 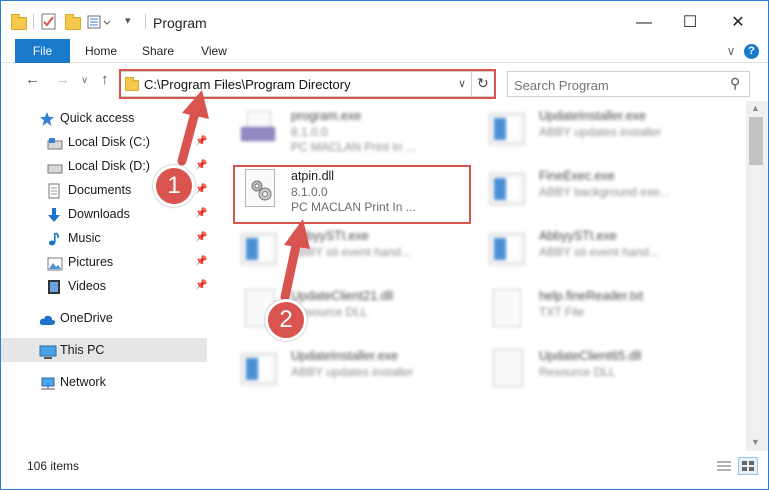 I want to click on setup-icon, so click(x=258, y=129).